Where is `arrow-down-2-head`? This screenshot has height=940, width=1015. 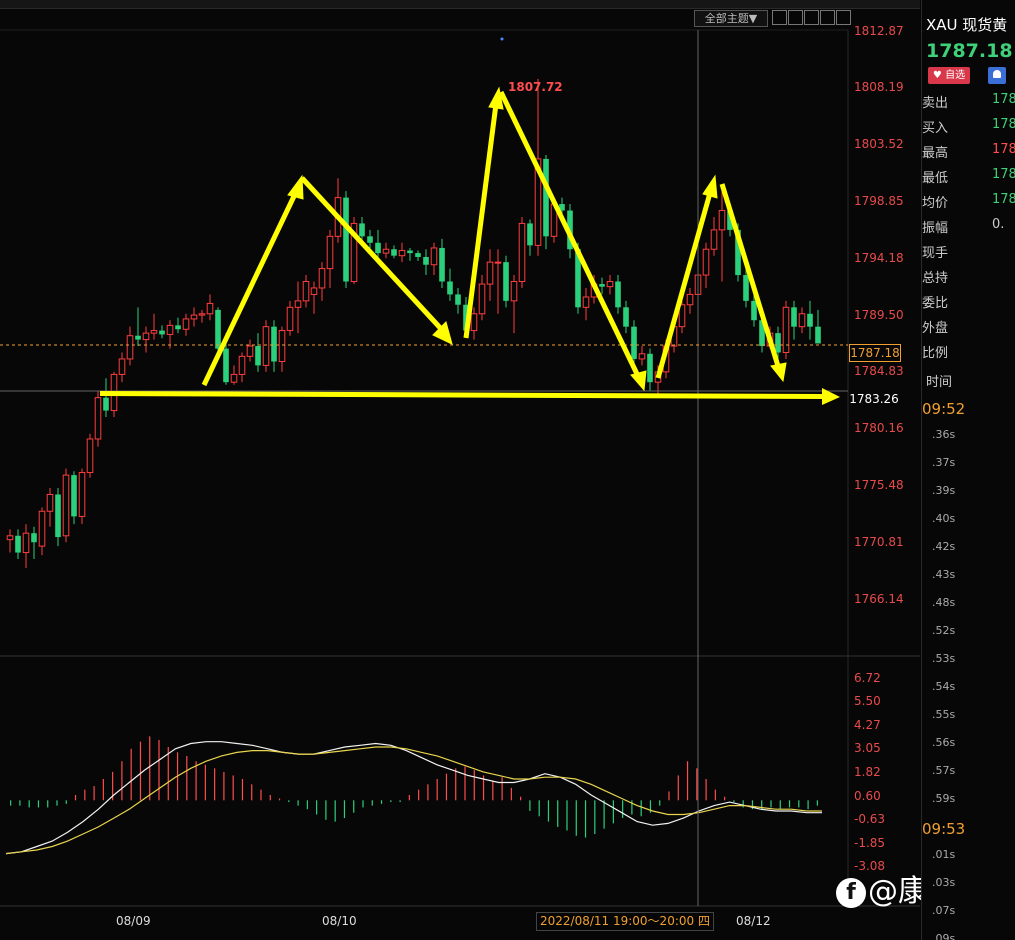
arrow-down-2-head is located at coordinates (638, 381).